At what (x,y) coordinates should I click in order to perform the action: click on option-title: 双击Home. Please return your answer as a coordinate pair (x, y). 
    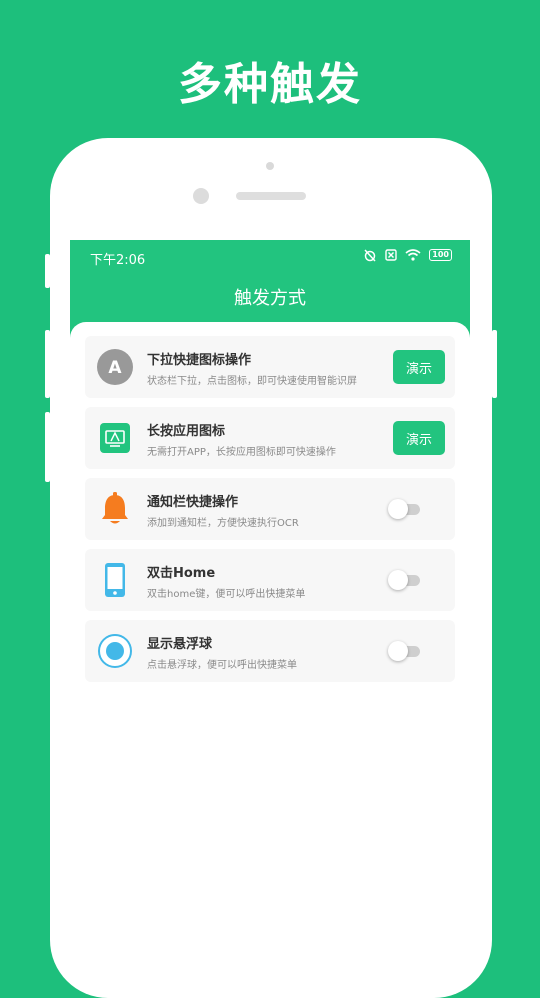
    Looking at the image, I should click on (181, 573).